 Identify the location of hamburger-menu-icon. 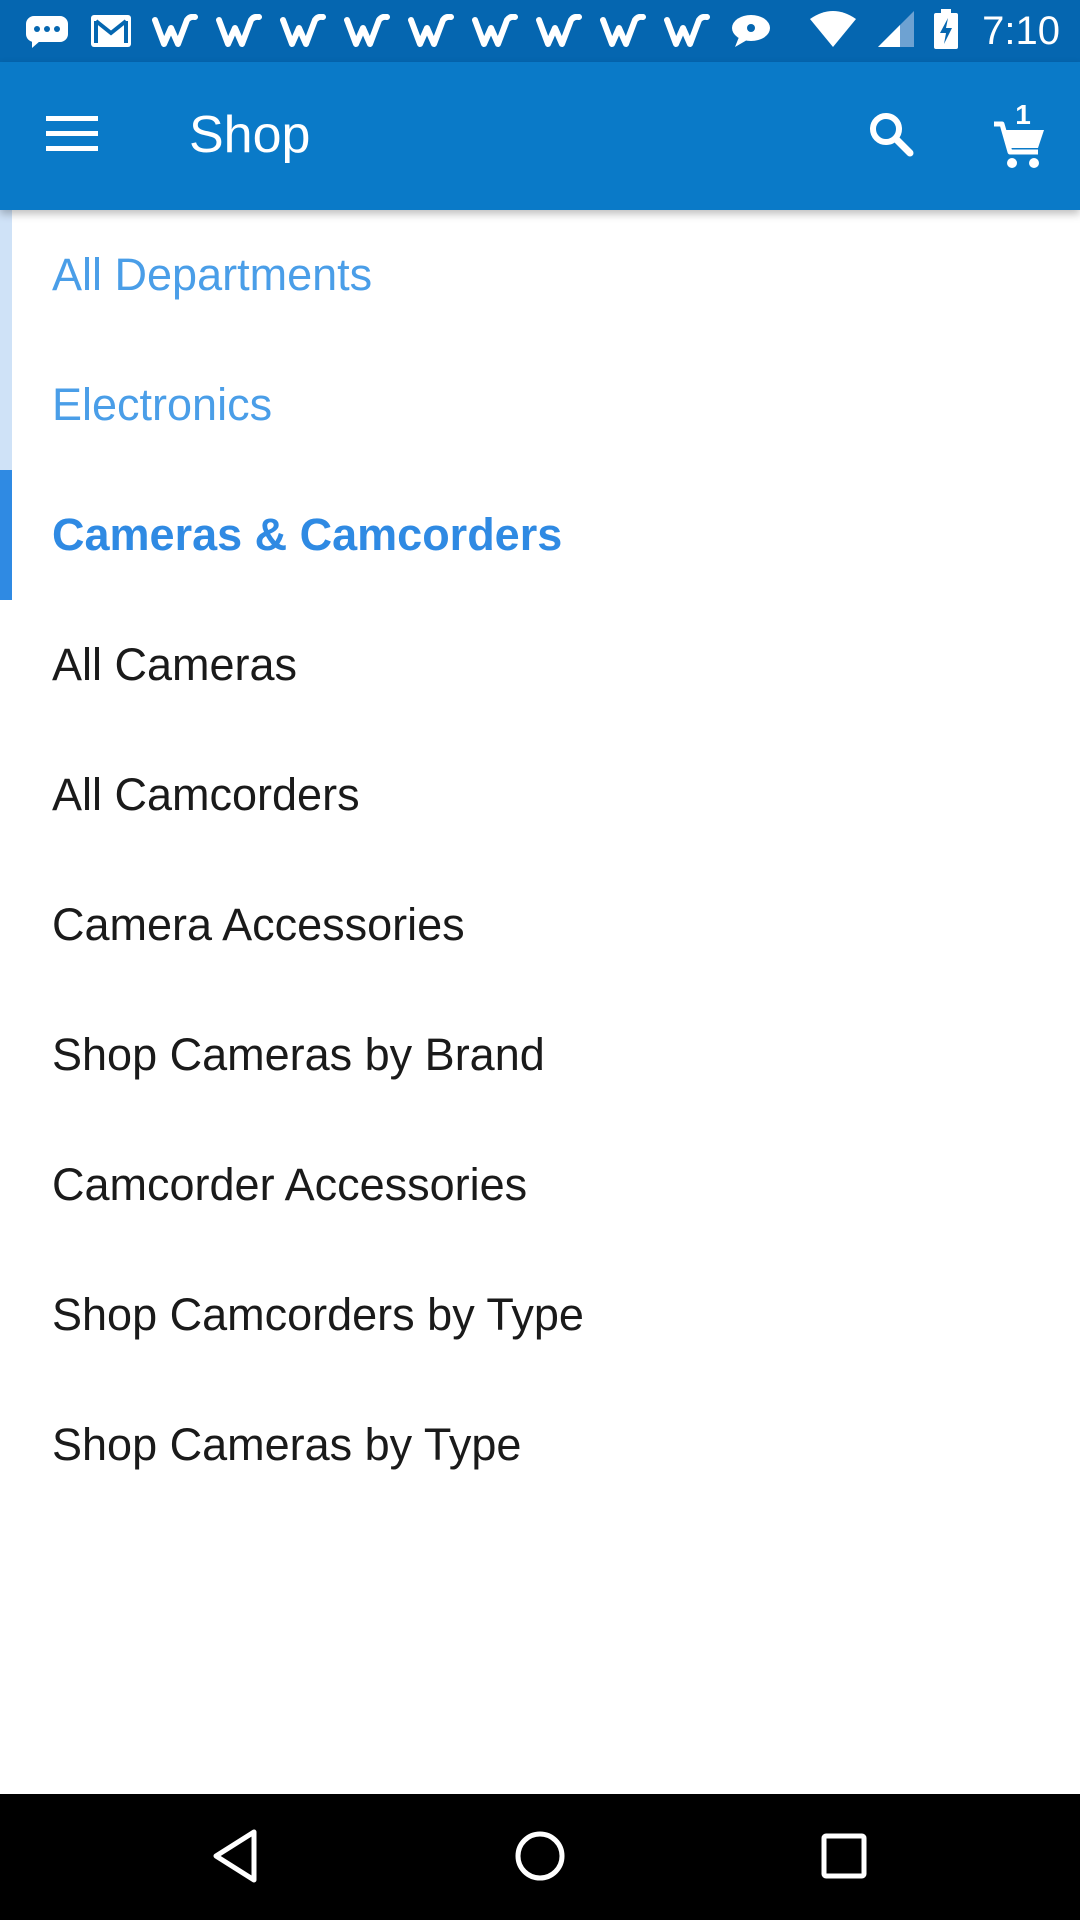
(72, 136).